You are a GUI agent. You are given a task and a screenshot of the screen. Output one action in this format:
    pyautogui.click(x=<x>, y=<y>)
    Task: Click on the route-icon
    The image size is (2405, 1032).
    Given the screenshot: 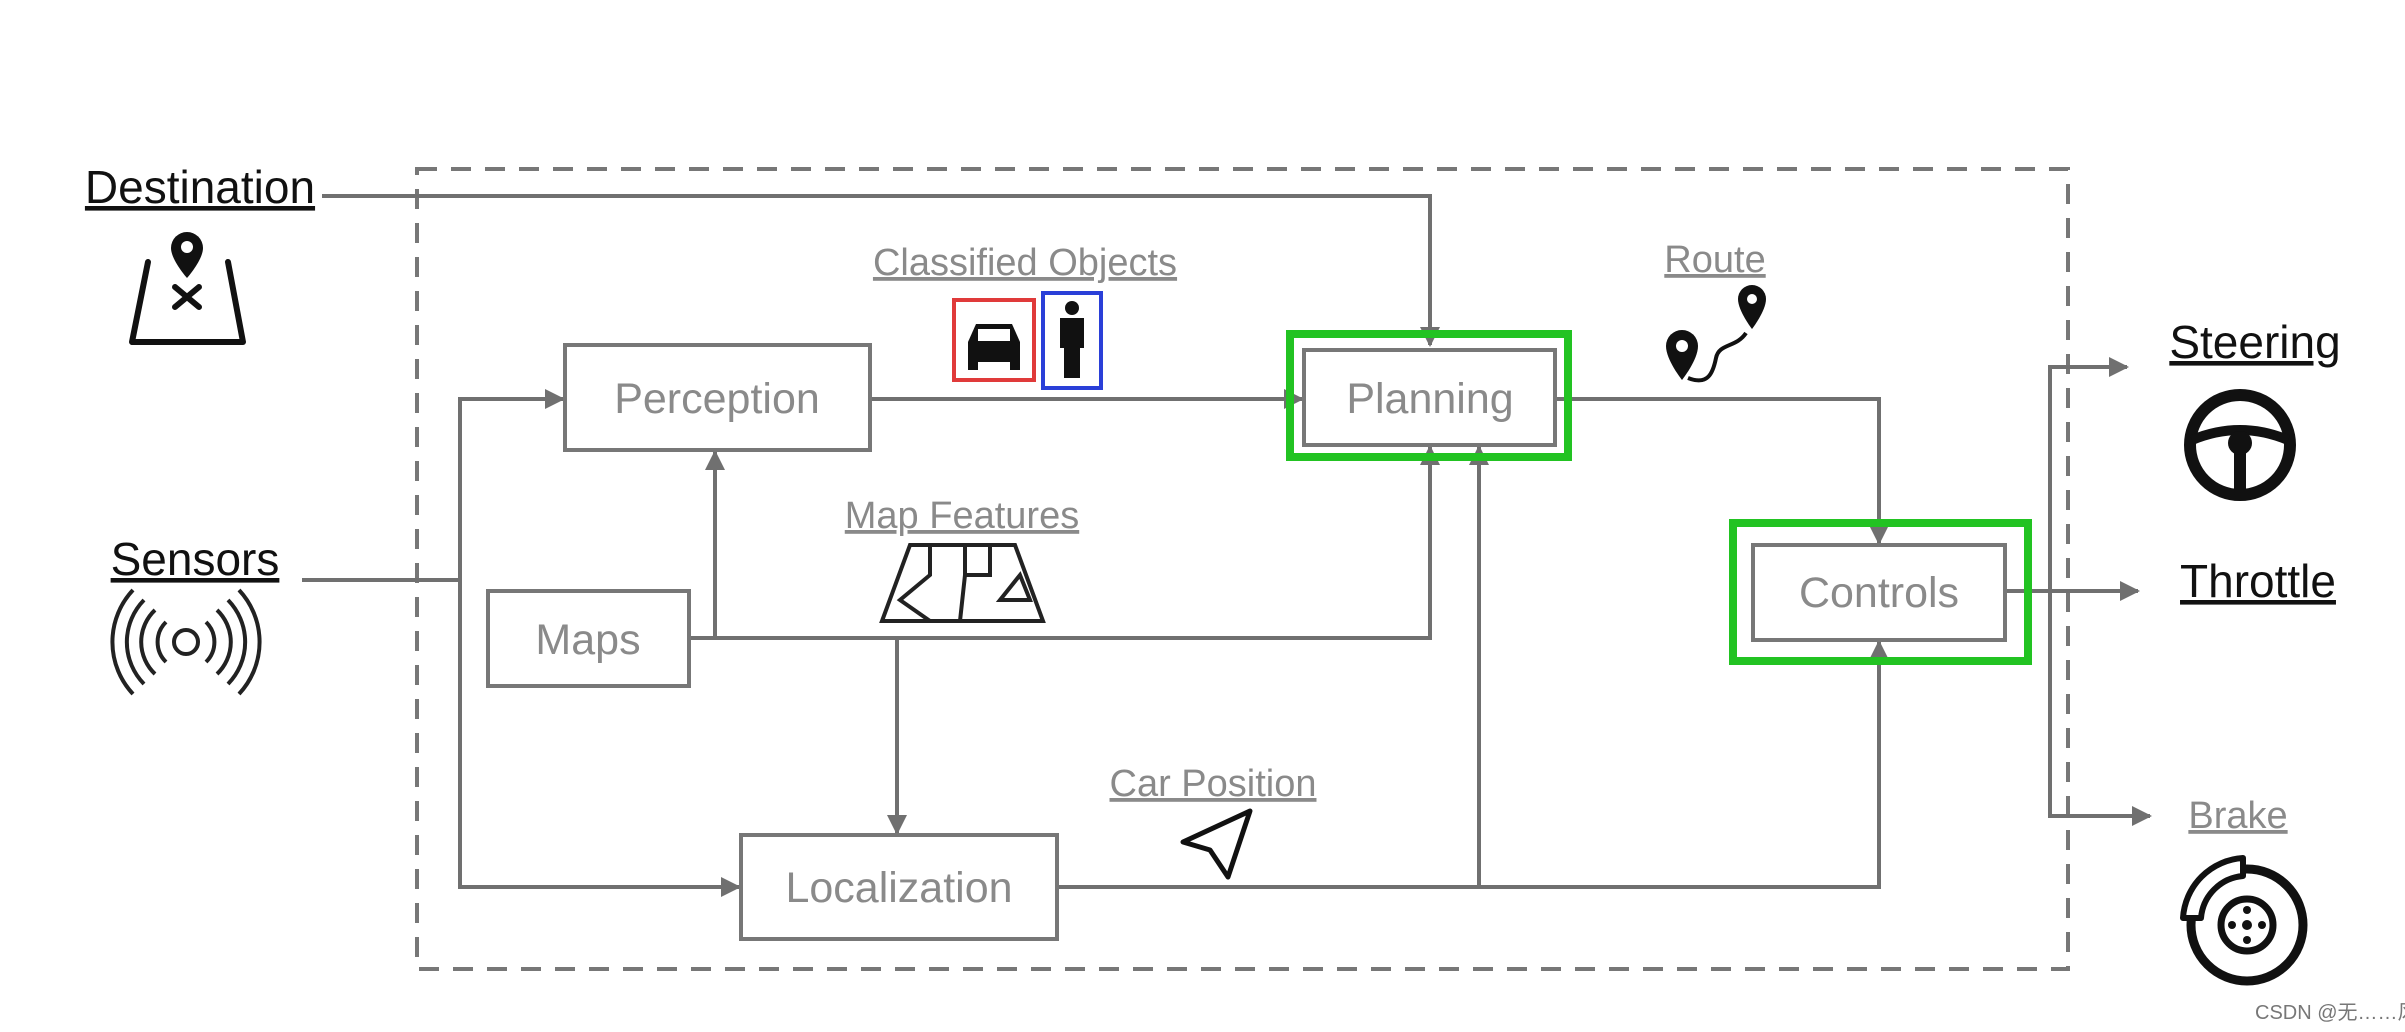 What is the action you would take?
    pyautogui.click(x=1716, y=334)
    